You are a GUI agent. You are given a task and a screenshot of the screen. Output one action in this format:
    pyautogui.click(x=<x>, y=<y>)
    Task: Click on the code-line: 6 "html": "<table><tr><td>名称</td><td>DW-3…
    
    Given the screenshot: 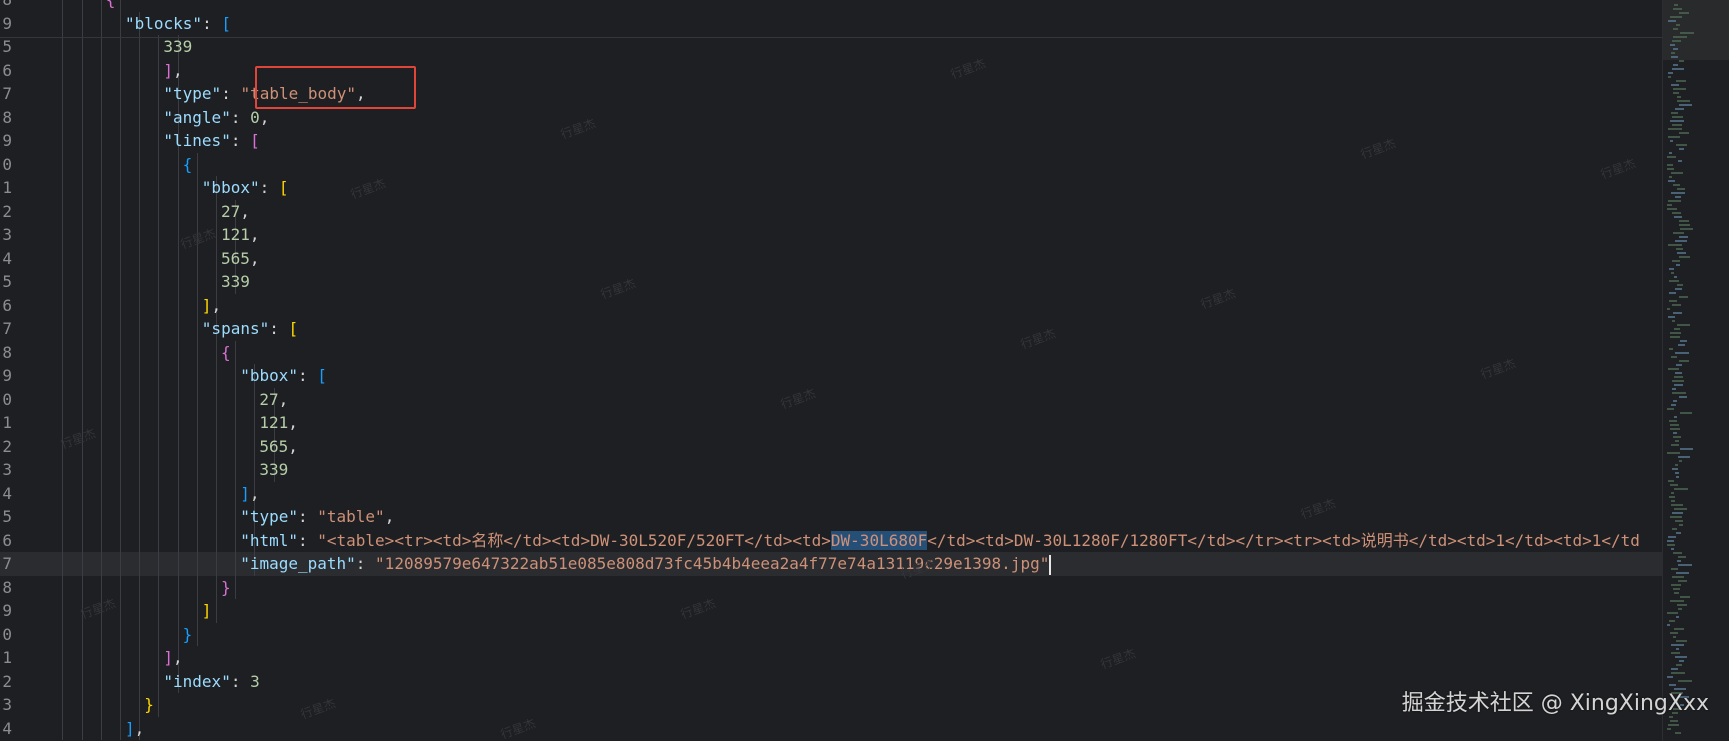 What is the action you would take?
    pyautogui.click(x=831, y=540)
    